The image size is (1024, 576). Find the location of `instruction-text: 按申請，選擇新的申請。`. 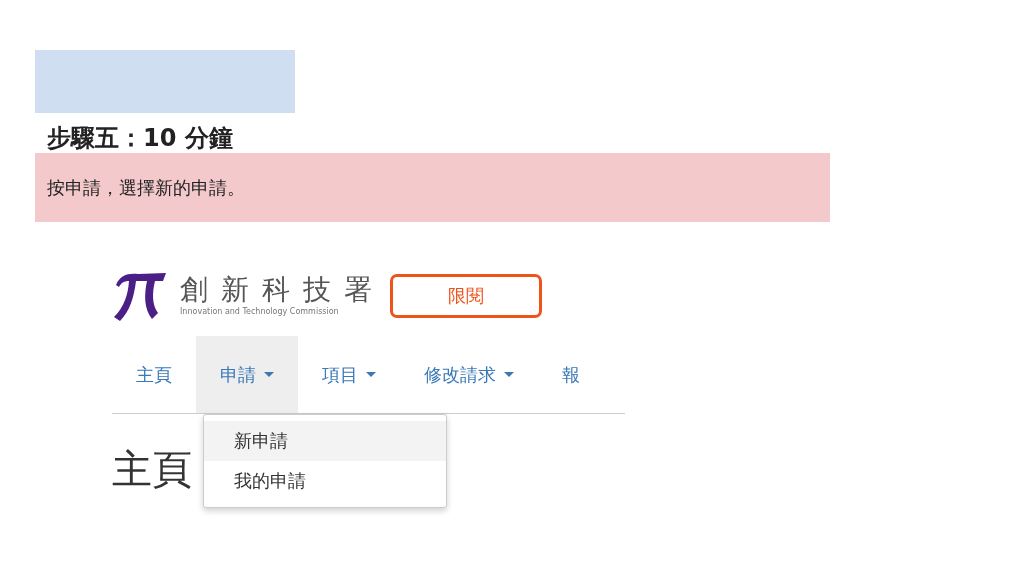

instruction-text: 按申請，選擇新的申請。 is located at coordinates (146, 187).